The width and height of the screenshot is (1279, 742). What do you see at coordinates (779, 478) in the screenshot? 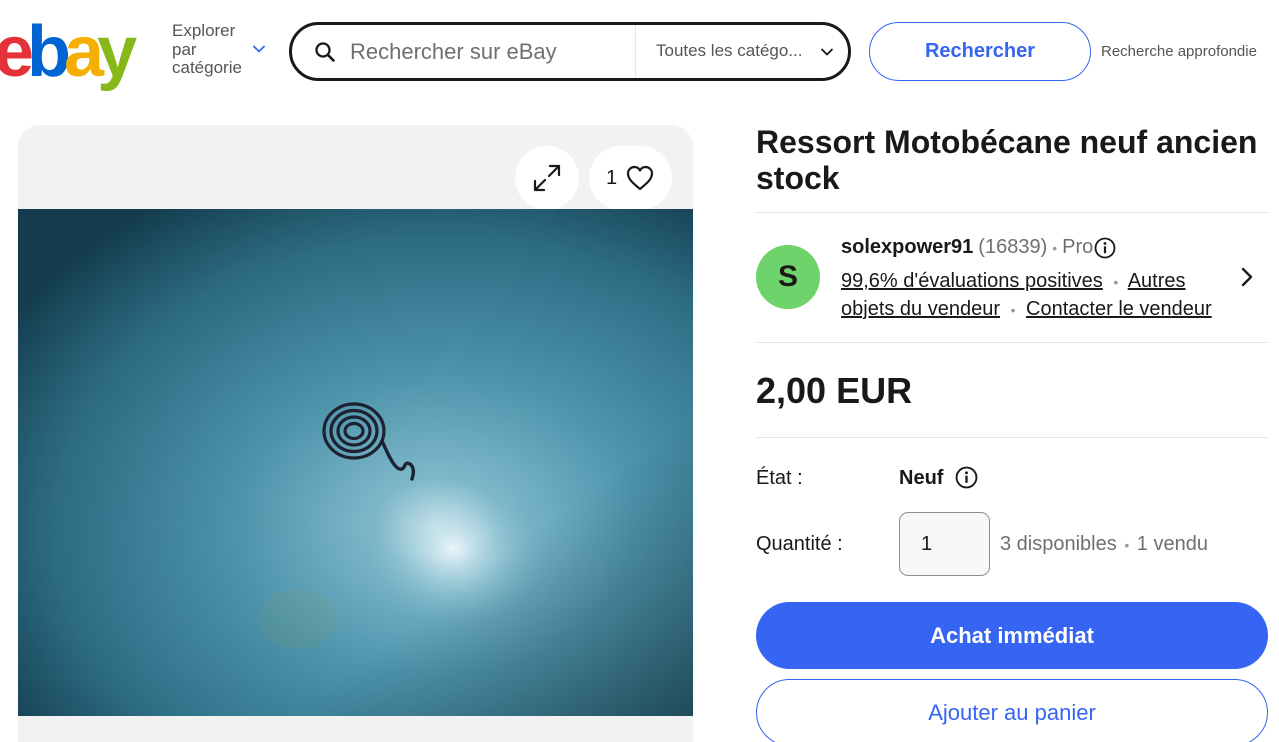
I see `condition-label: État :` at bounding box center [779, 478].